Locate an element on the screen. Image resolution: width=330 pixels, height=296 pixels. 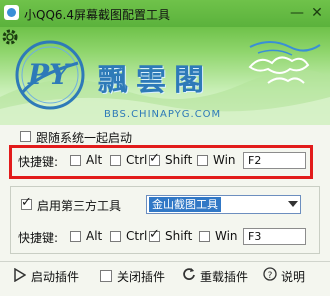
chevron-down-icon is located at coordinates (293, 204).